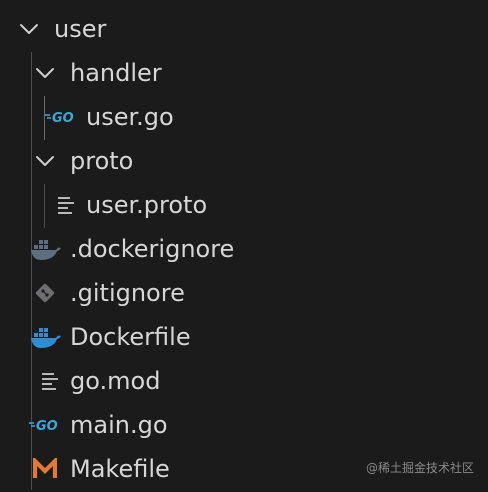 The height and width of the screenshot is (492, 488). What do you see at coordinates (130, 117) in the screenshot?
I see `file-label: user.go` at bounding box center [130, 117].